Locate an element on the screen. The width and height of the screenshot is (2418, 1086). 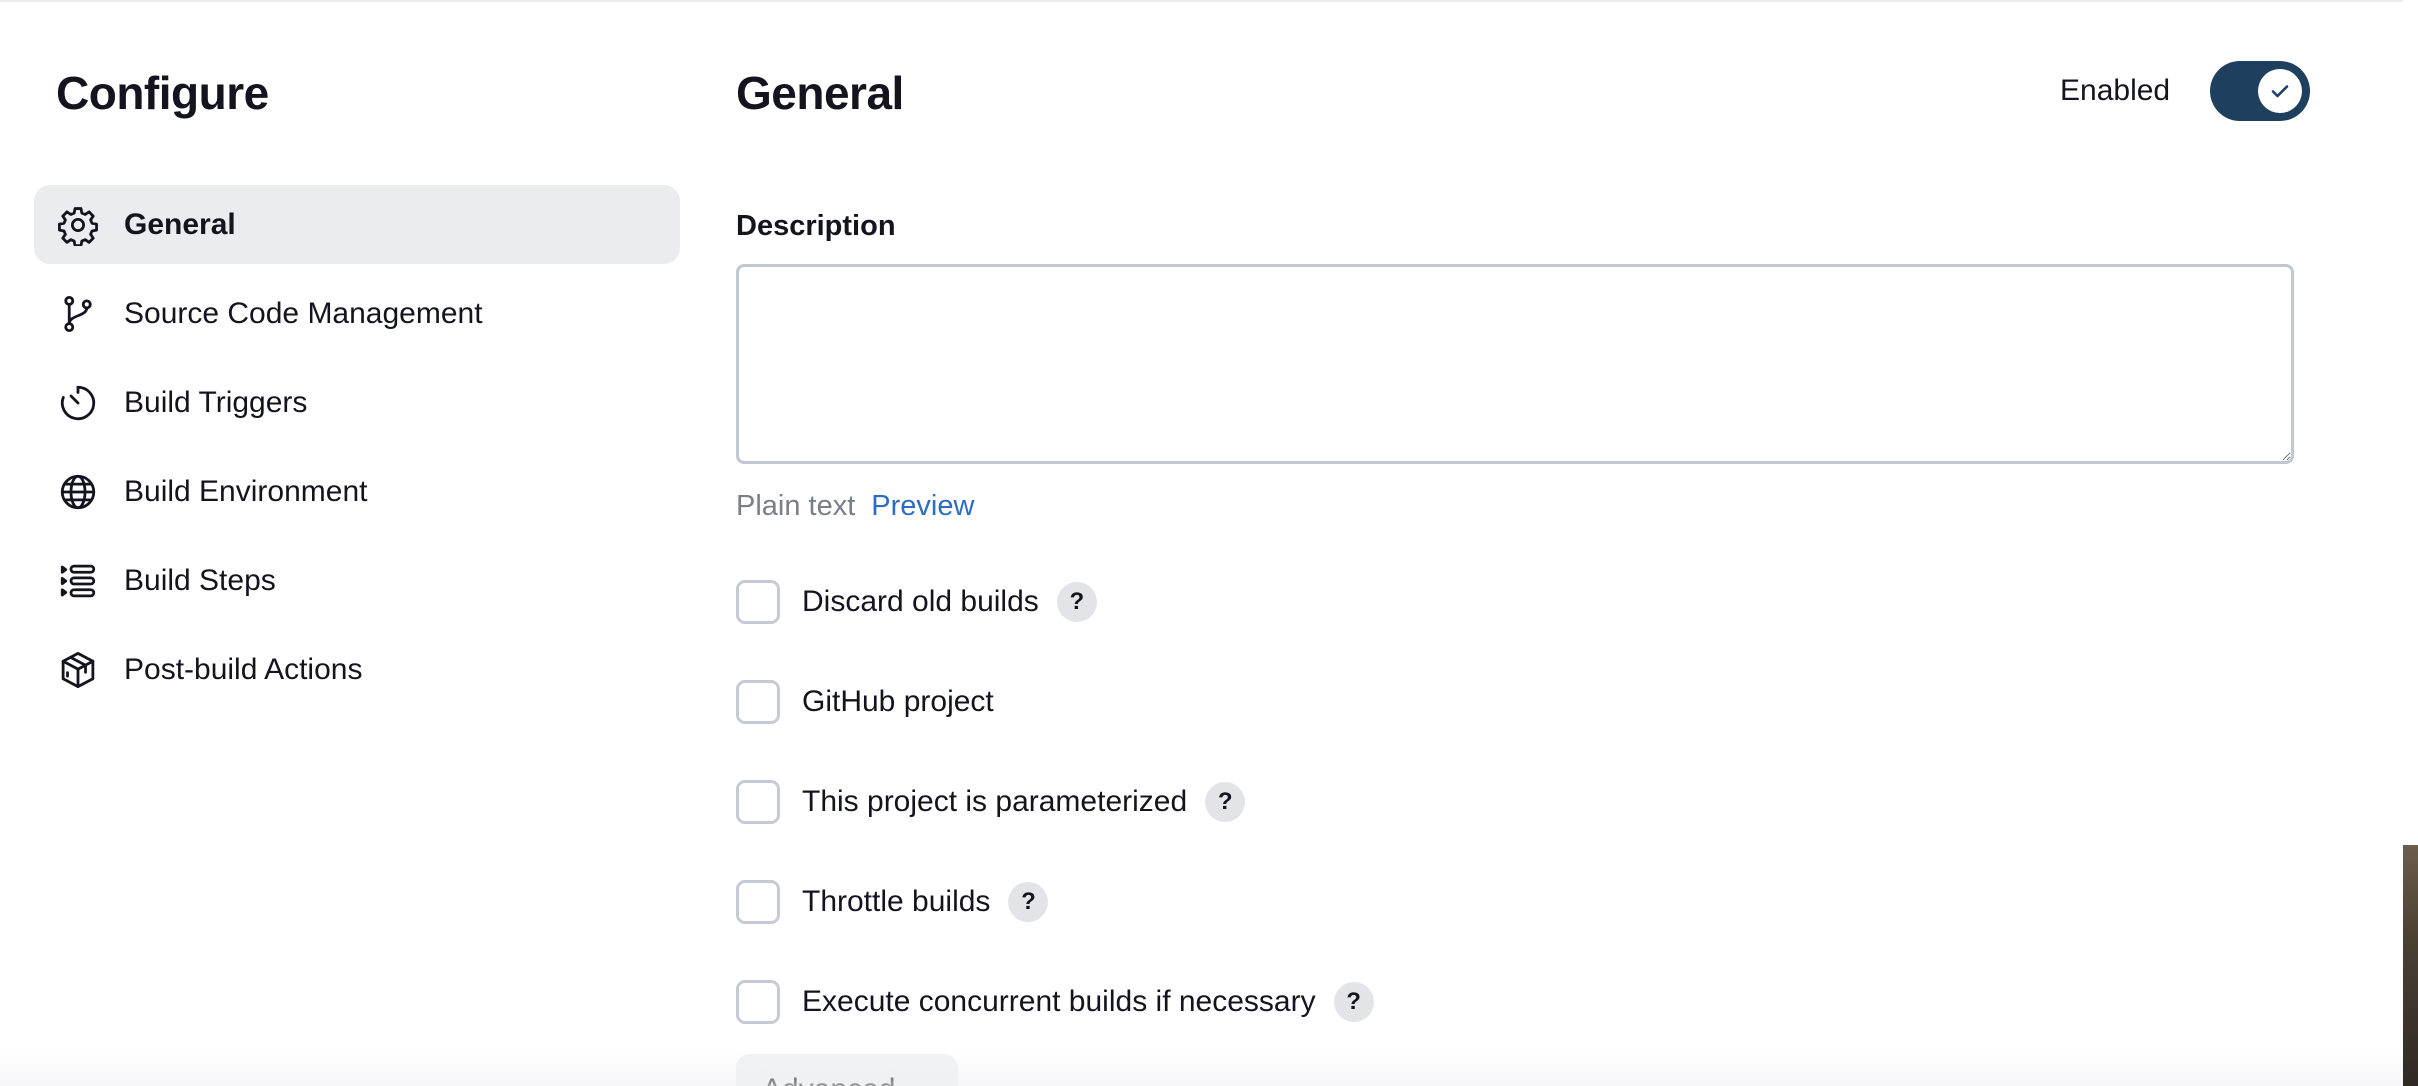
parameterized-checkbox is located at coordinates (758, 802).